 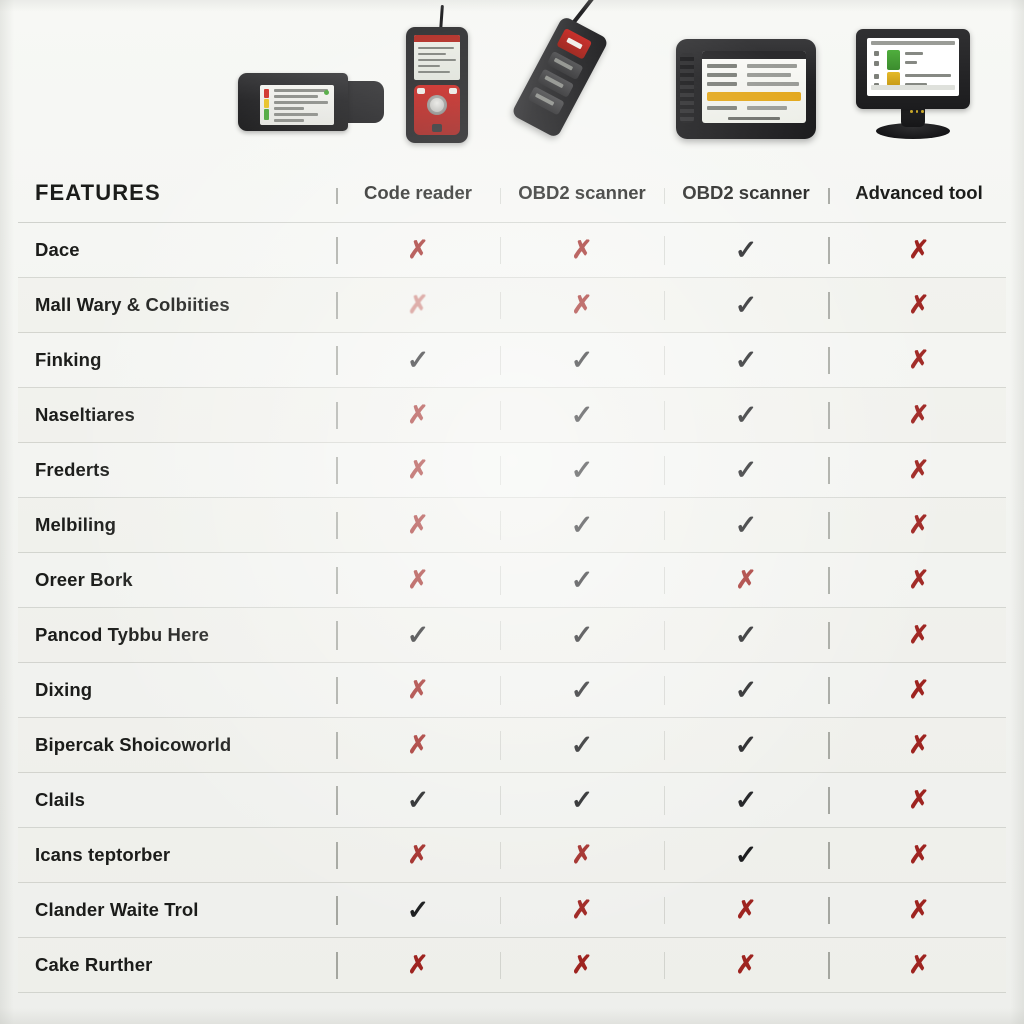 I want to click on table-row: Bipercak Shoicoworld ✗ ✓ ✓ ✗, so click(x=512, y=745).